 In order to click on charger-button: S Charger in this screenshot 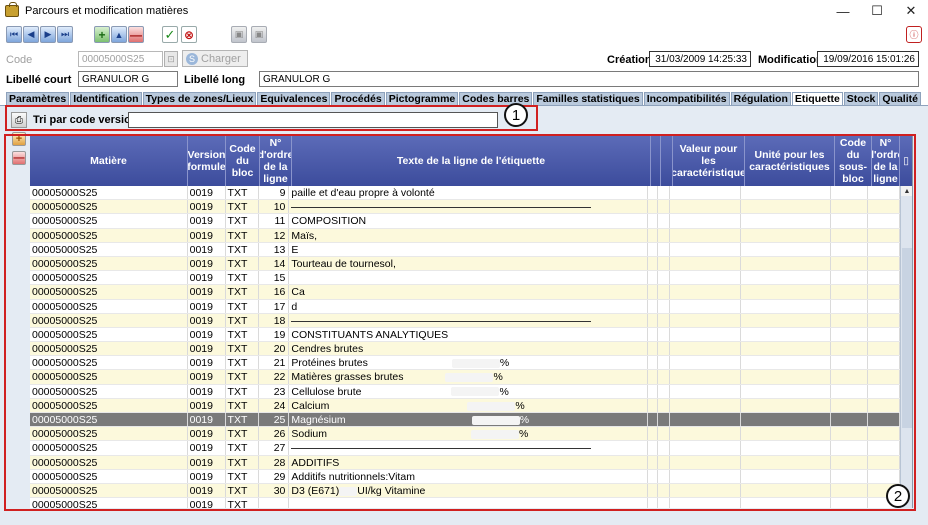, I will do `click(215, 58)`.